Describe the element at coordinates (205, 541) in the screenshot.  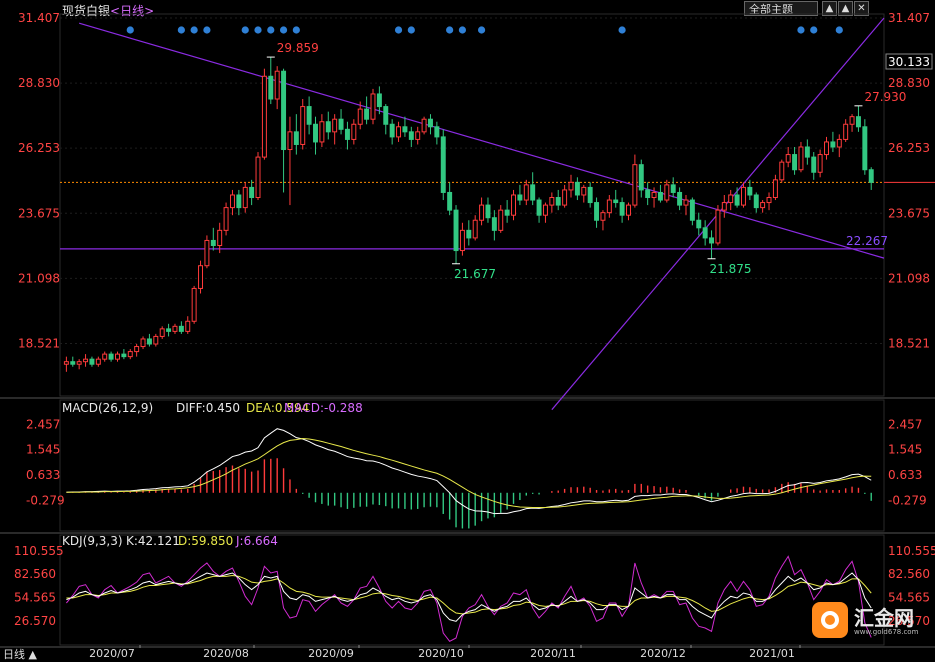
I see `kdj-d-value: D:59.850` at that location.